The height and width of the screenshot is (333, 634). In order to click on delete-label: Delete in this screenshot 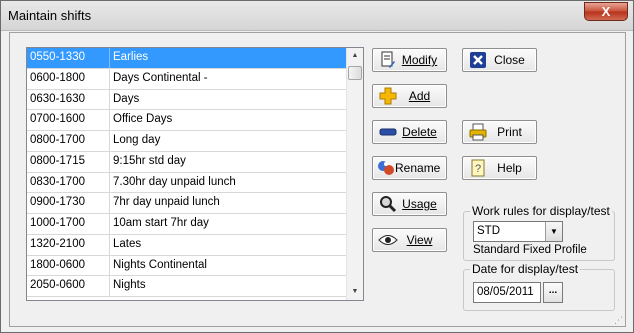, I will do `click(419, 132)`.